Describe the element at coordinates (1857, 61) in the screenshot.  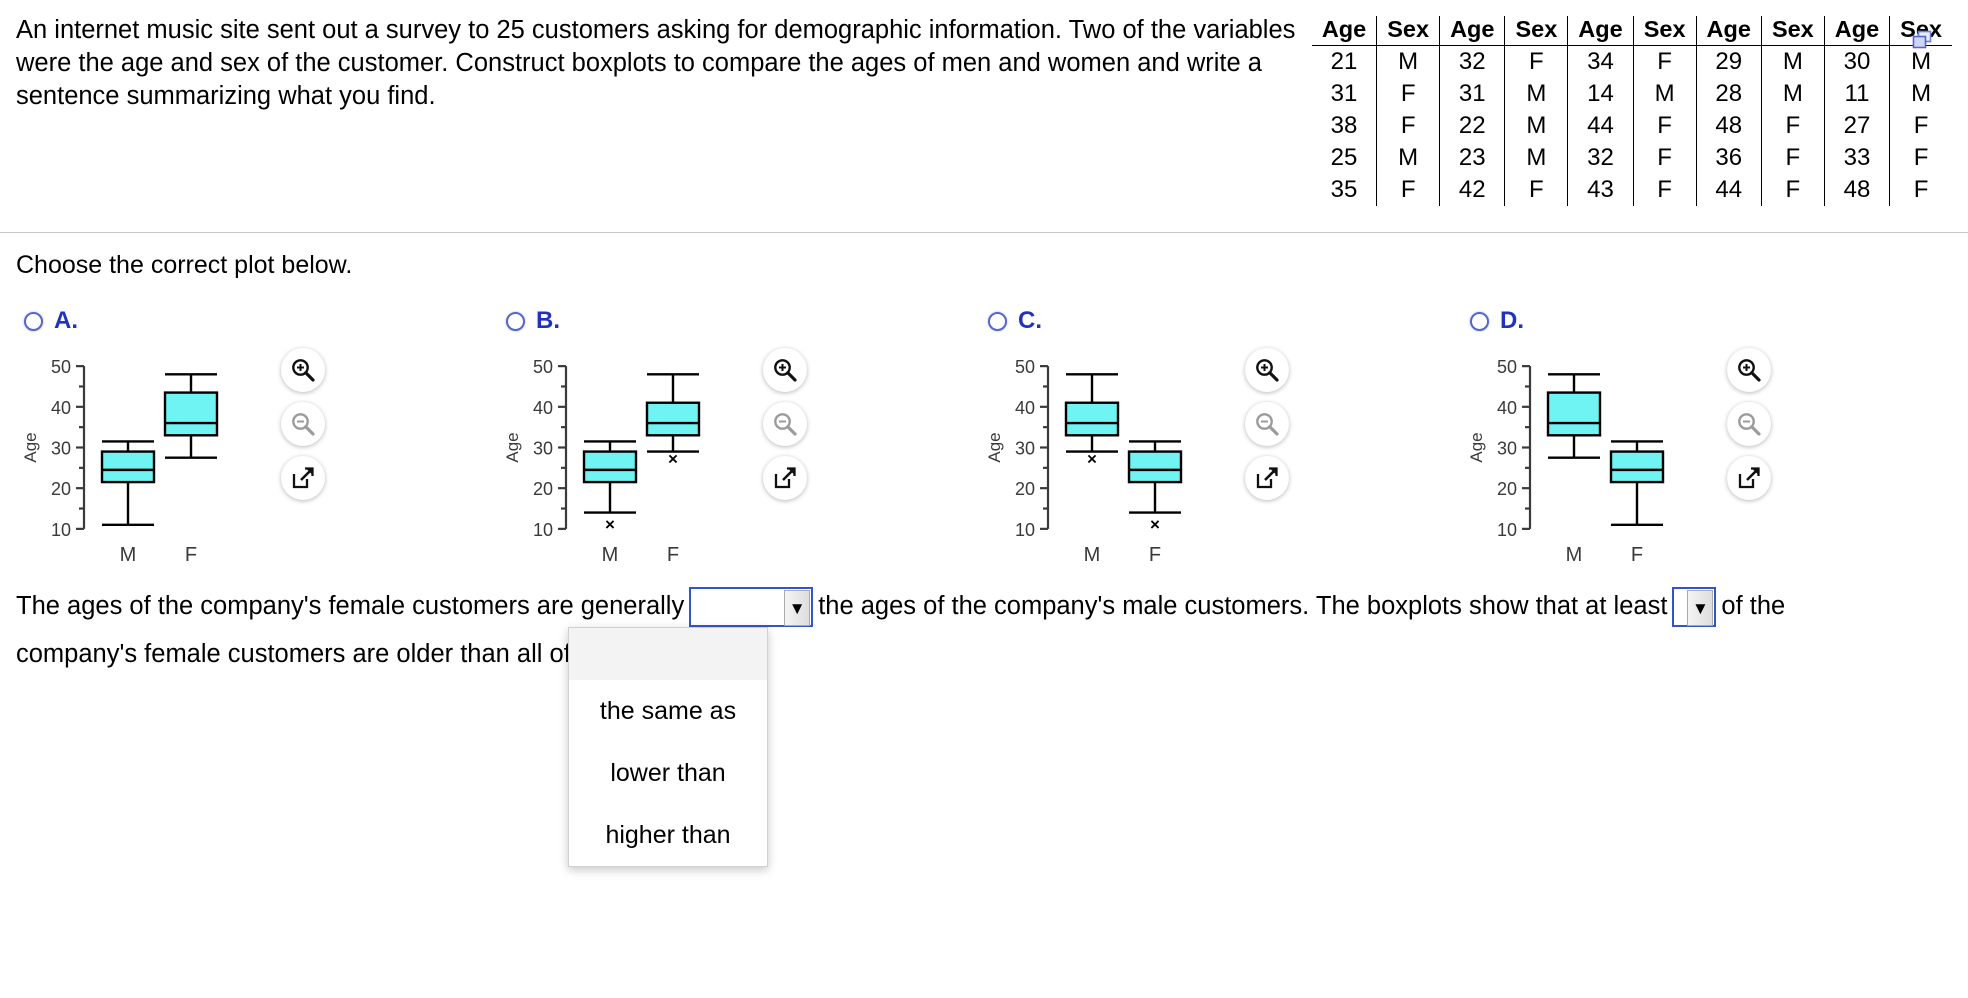
I see `age-cell: 30` at that location.